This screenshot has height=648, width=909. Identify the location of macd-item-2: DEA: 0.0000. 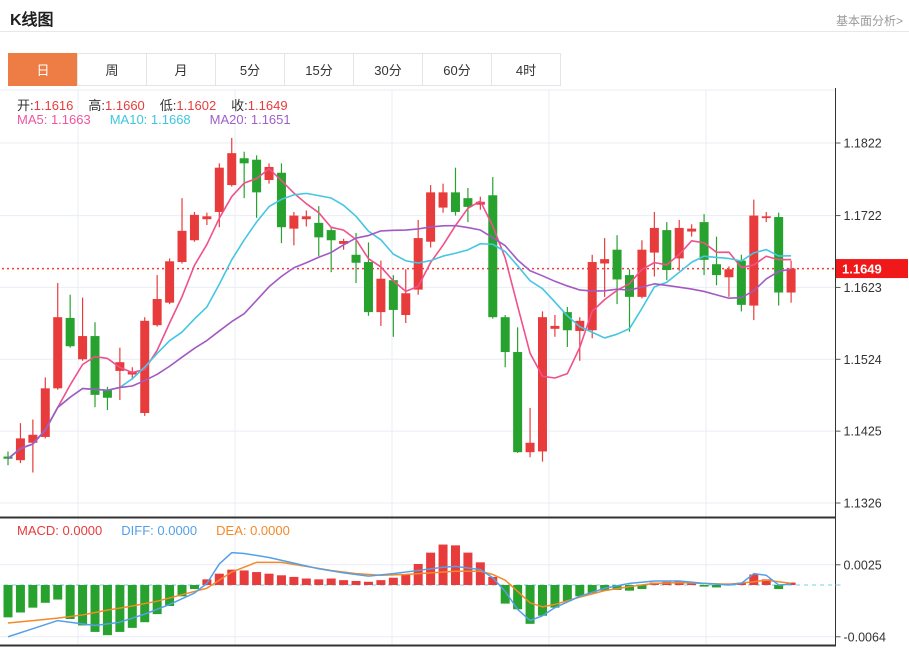
(253, 530).